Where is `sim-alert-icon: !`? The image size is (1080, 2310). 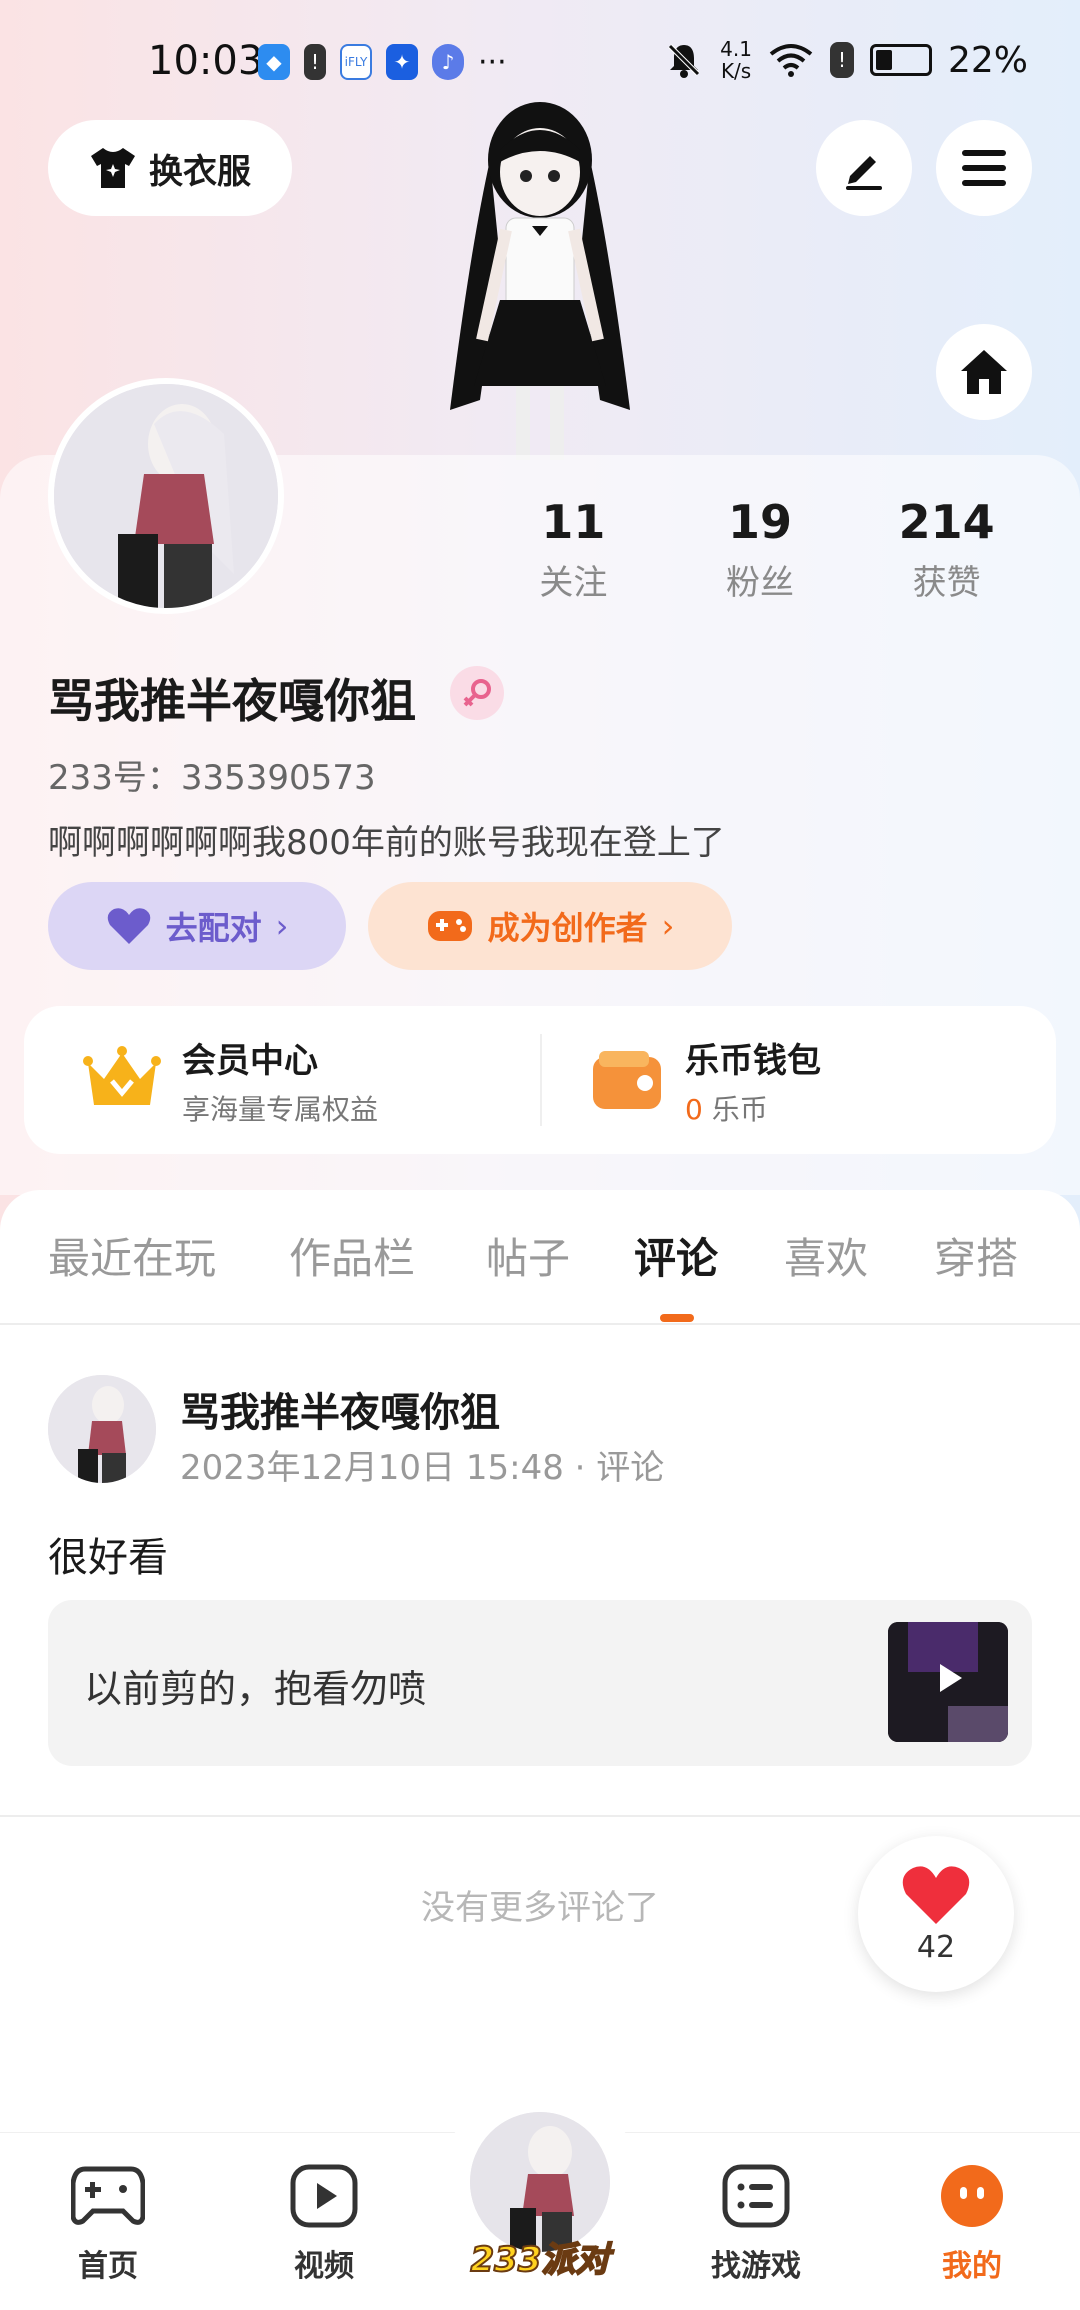 sim-alert-icon: ! is located at coordinates (841, 60).